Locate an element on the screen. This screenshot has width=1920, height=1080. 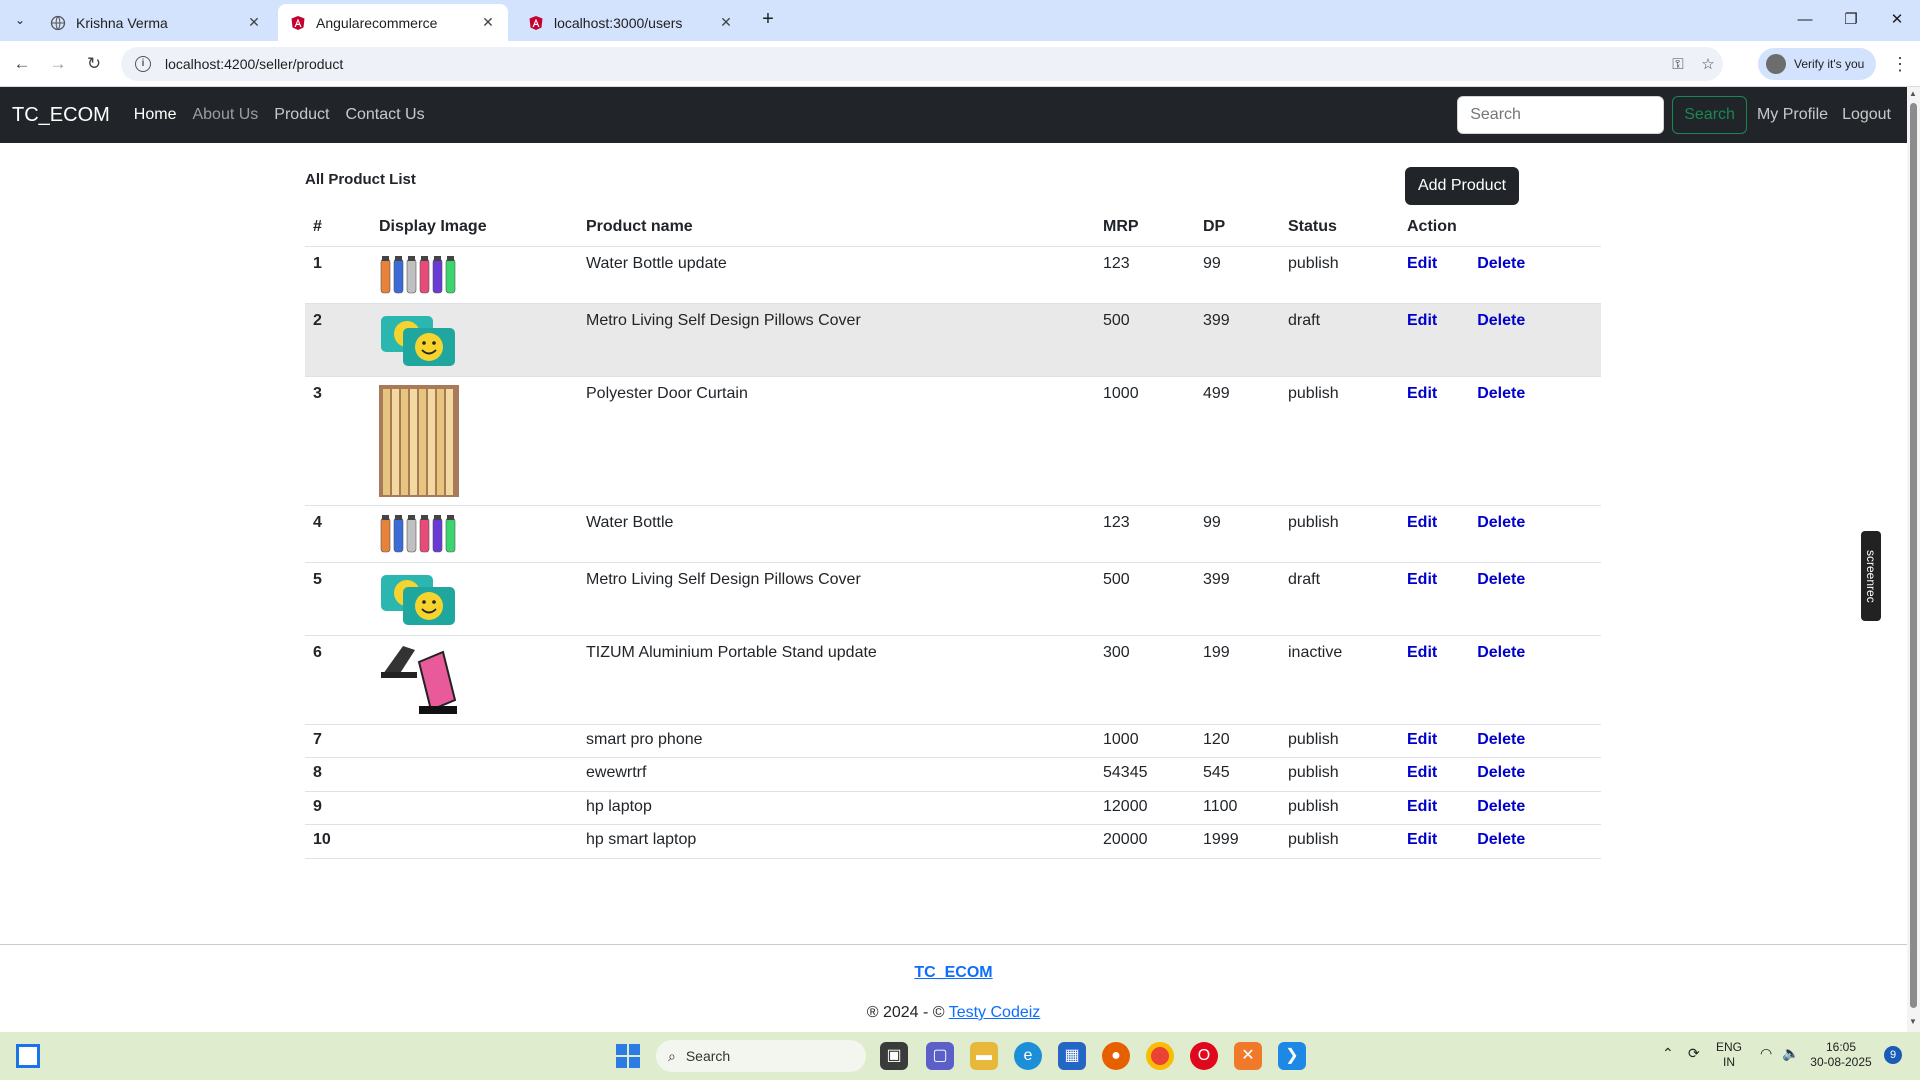
row-number: 1 is located at coordinates (338, 275).